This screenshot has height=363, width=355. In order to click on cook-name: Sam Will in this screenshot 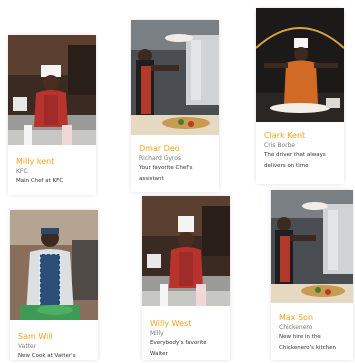, I will do `click(54, 336)`.